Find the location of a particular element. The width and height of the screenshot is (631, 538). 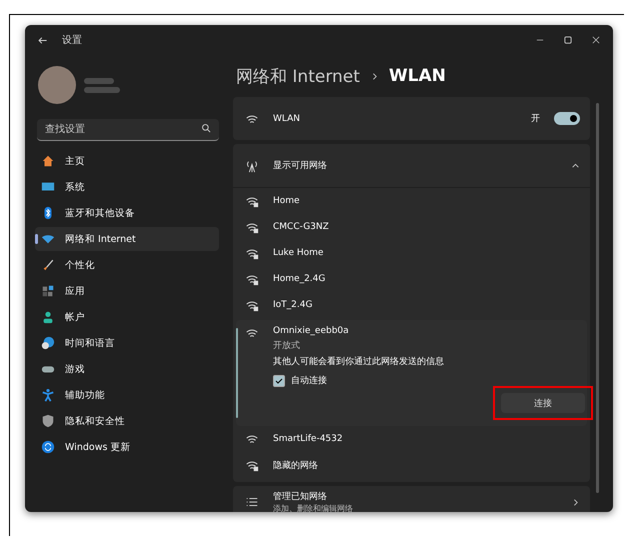

avatar is located at coordinates (57, 85).